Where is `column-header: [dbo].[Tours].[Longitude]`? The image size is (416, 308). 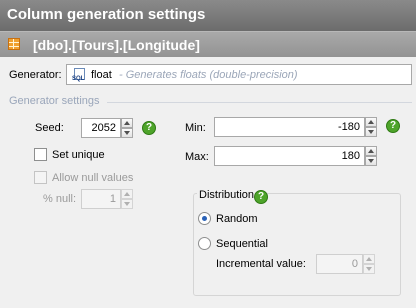 column-header: [dbo].[Tours].[Longitude] is located at coordinates (208, 44).